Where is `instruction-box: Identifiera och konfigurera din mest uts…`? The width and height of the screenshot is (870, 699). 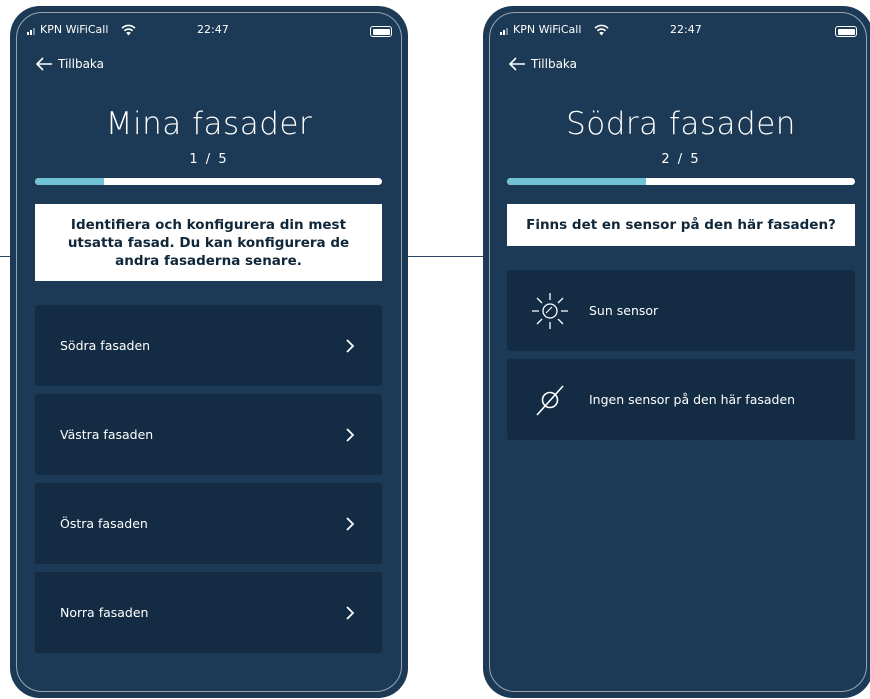
instruction-box: Identifiera och konfigurera din mest uts… is located at coordinates (208, 242).